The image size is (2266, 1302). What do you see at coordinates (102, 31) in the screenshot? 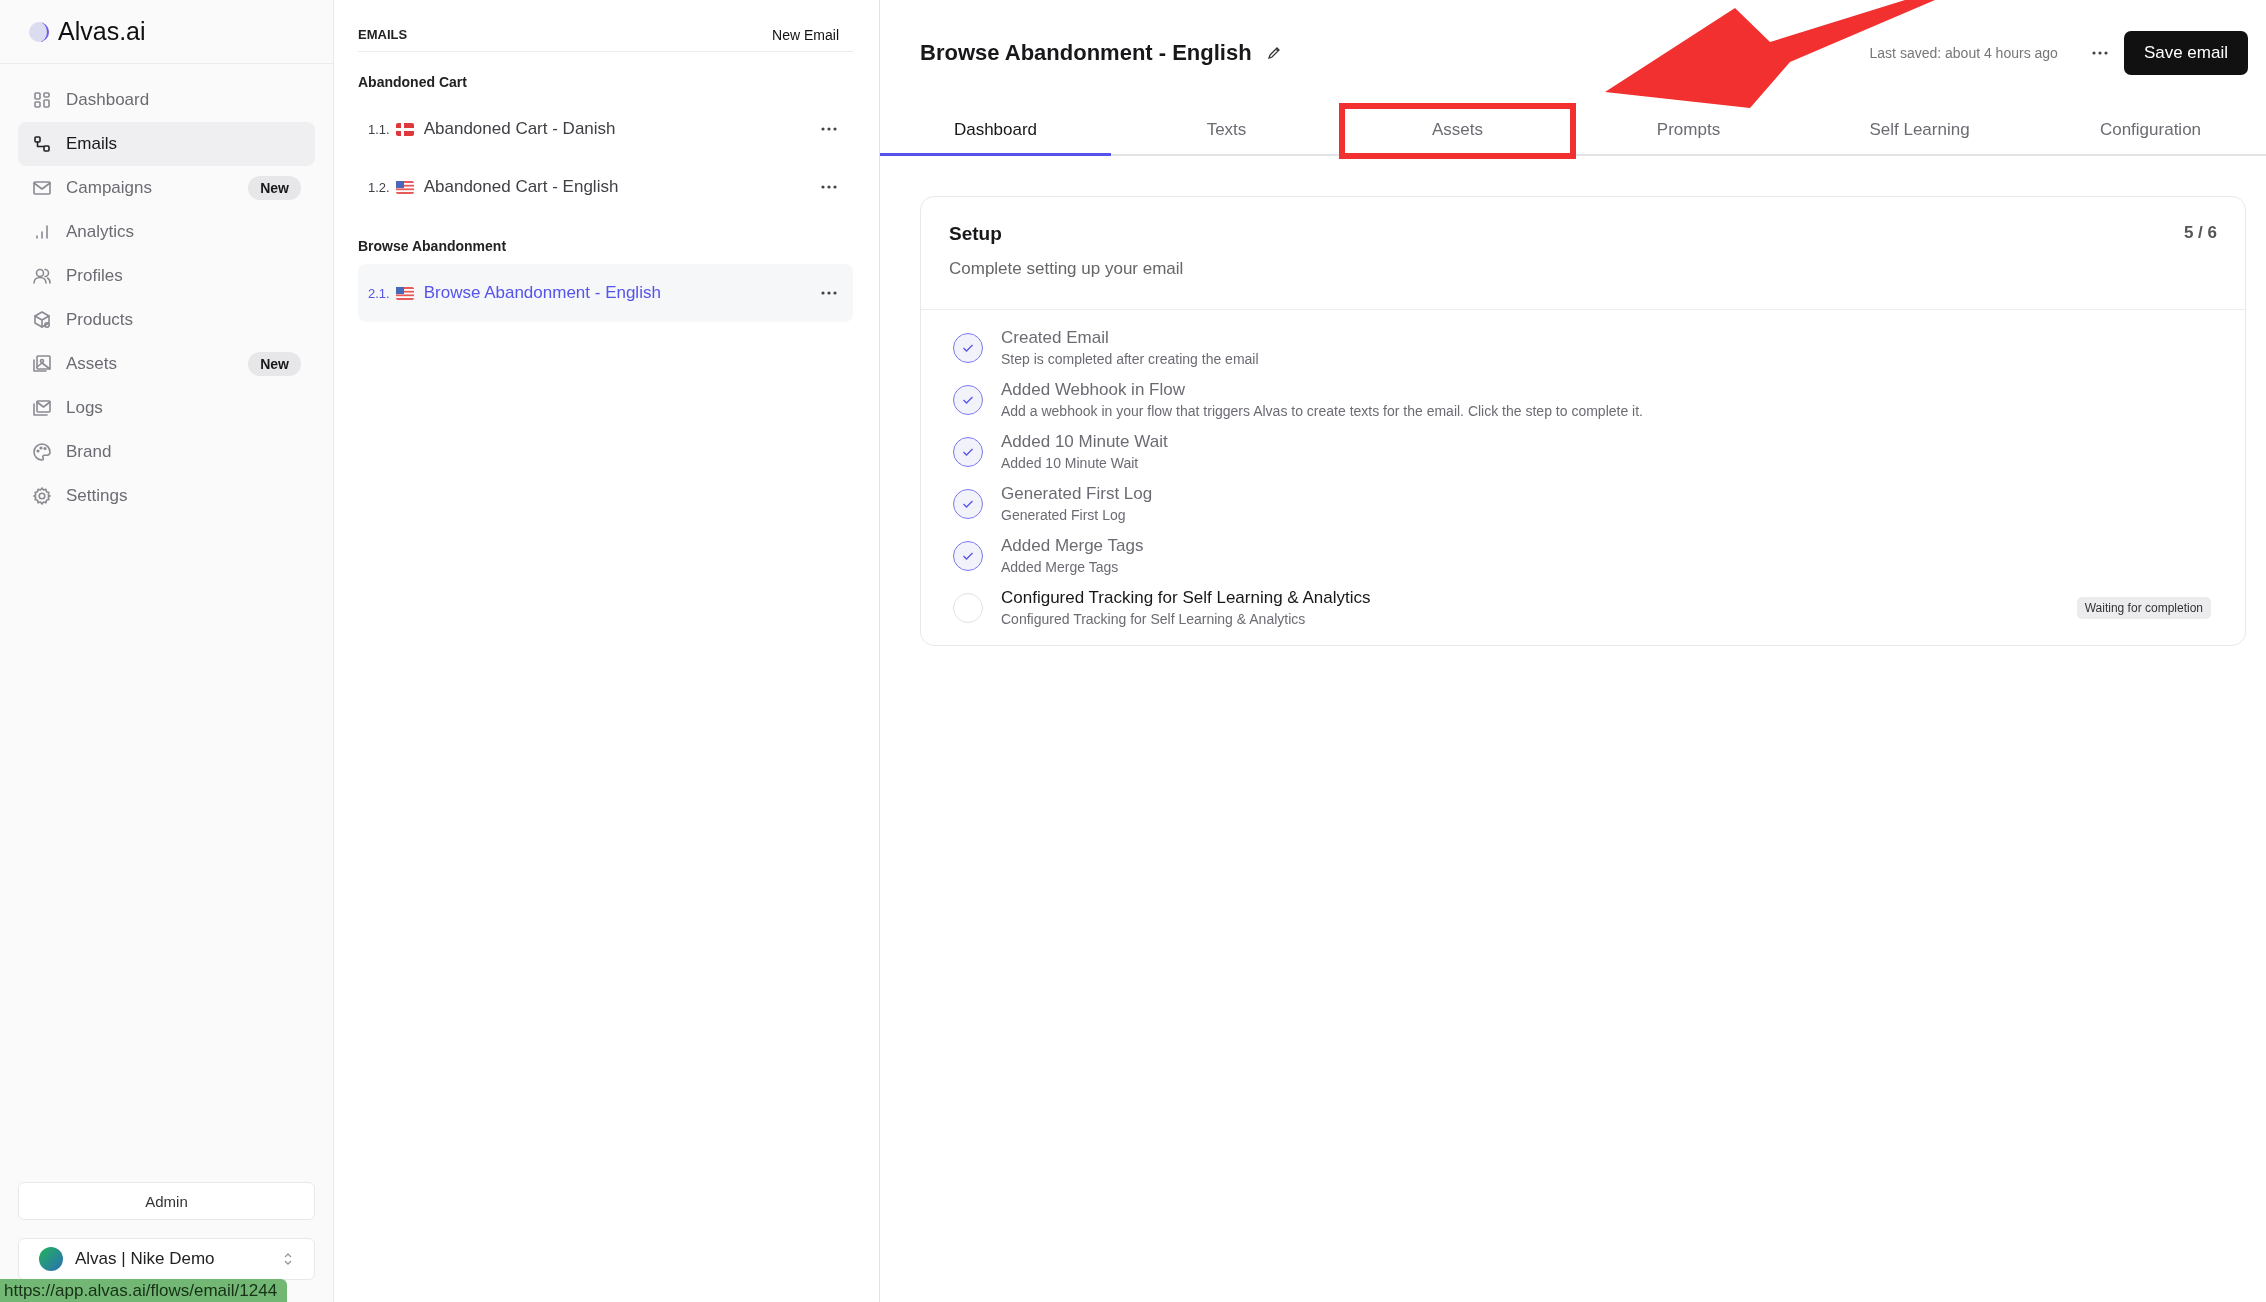
I see `brand-name: Alvas.ai` at bounding box center [102, 31].